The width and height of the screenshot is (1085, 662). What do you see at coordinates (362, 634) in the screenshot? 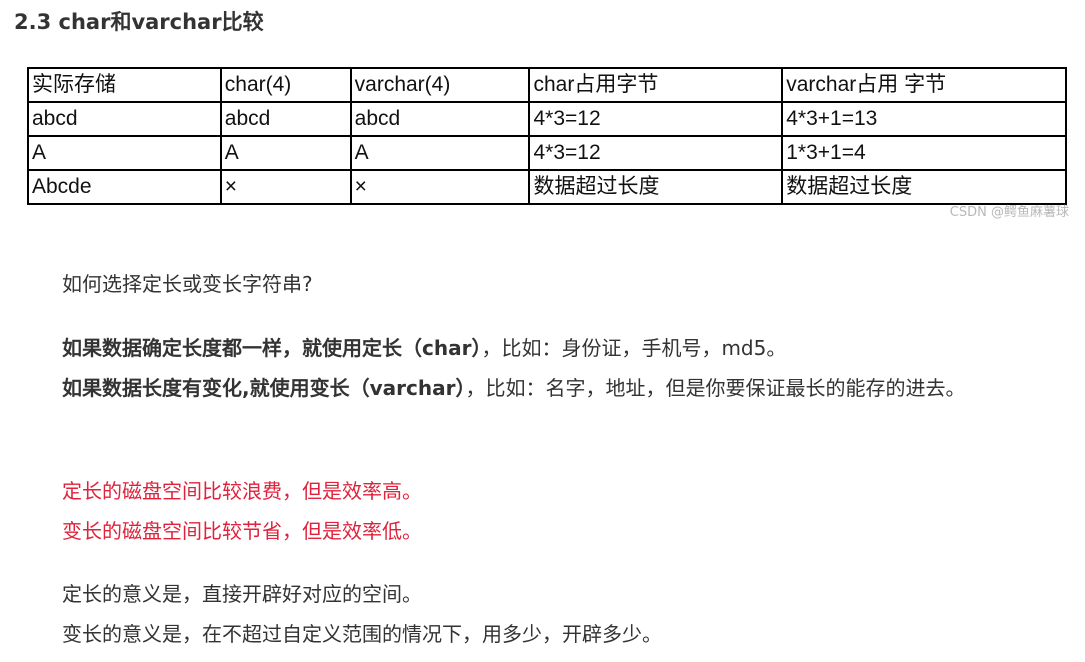
I see `meaning-var-line: 变长的意义是，在不超过自定义范围的情况下，用多少，开辟多少。` at bounding box center [362, 634].